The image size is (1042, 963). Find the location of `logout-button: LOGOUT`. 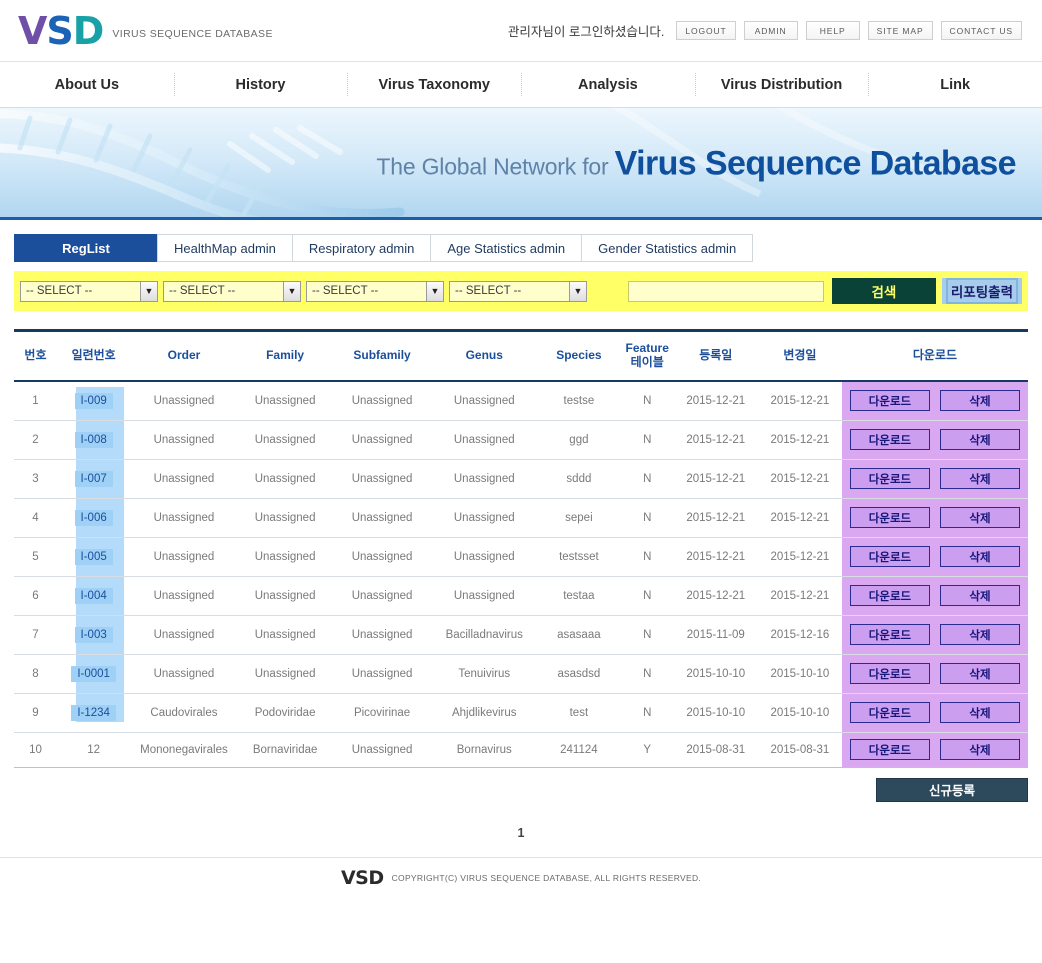

logout-button: LOGOUT is located at coordinates (706, 30).